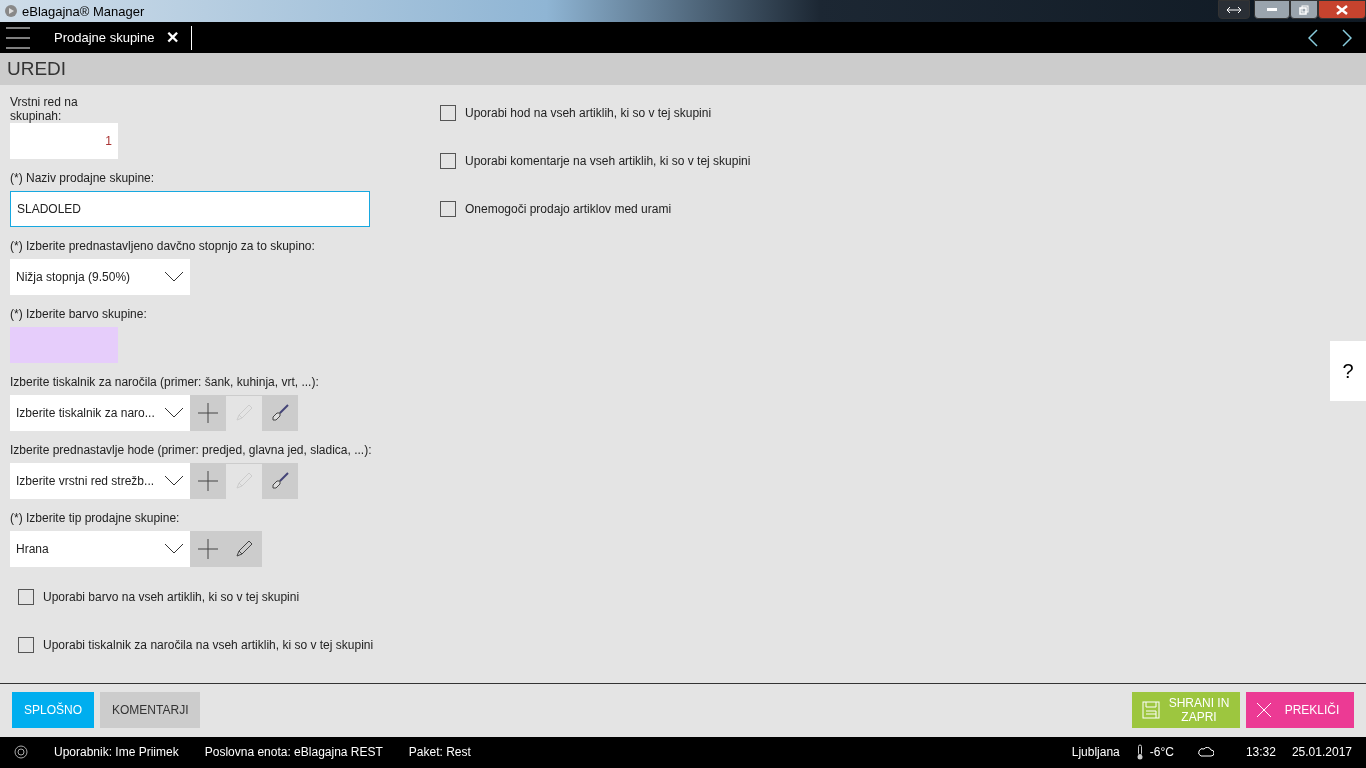  I want to click on field-label: (*) Naziv prodajne skupine:, so click(83, 177).